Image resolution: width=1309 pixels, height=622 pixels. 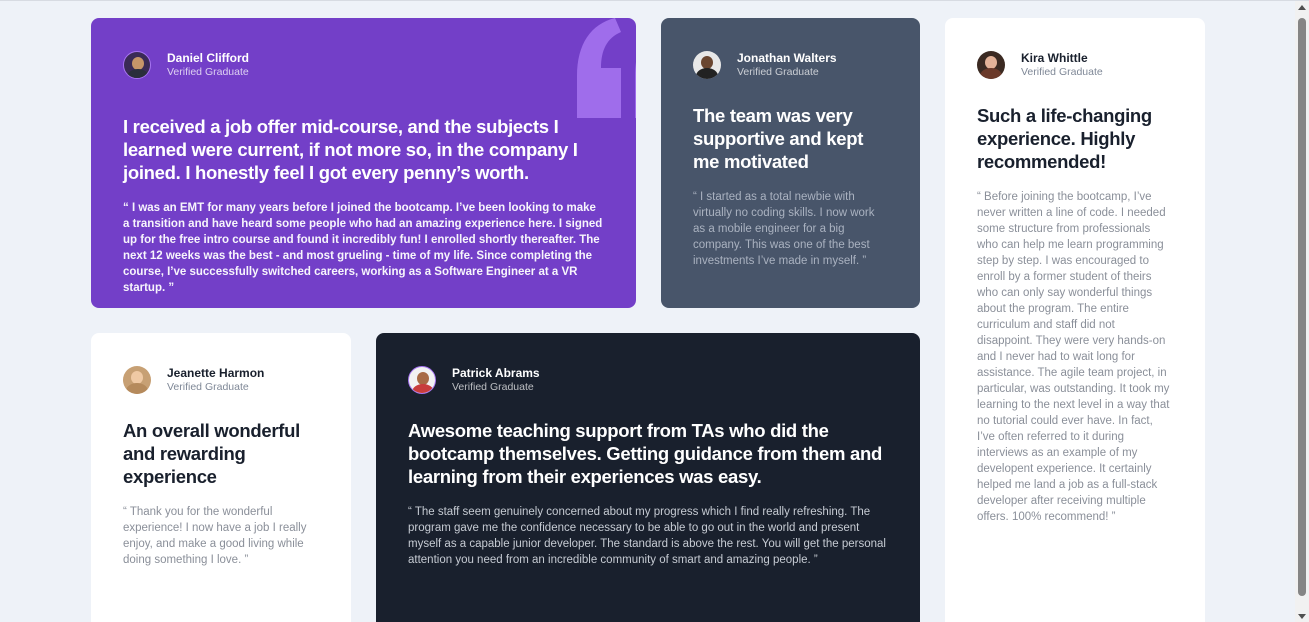 I want to click on profile: Kira Whittle Verified Graduate, so click(x=1075, y=64).